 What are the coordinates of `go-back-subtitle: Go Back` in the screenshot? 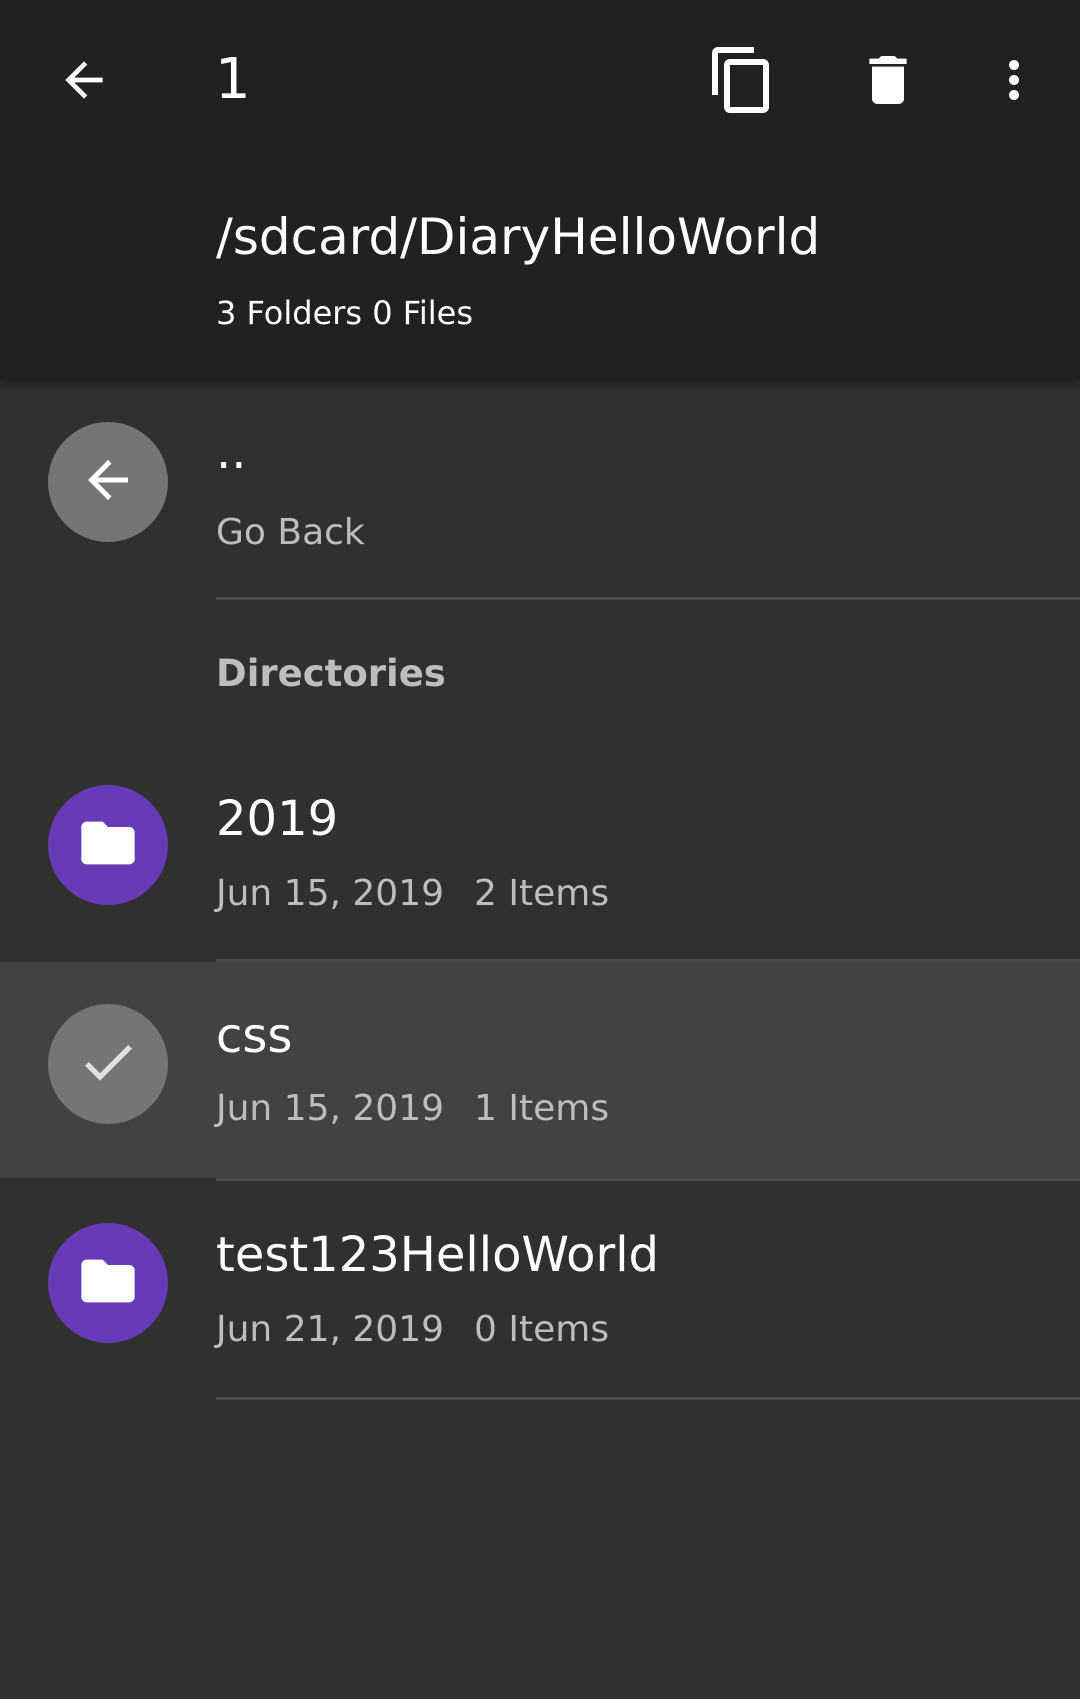 It's located at (290, 532).